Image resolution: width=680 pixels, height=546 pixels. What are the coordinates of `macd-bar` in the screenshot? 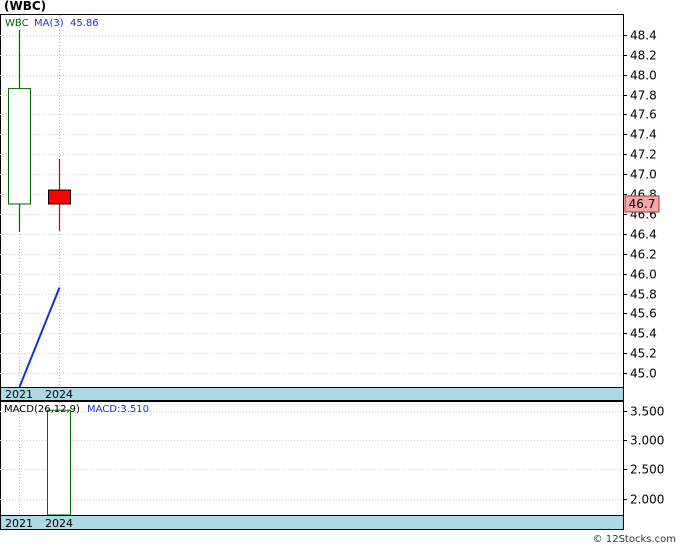 It's located at (59, 462).